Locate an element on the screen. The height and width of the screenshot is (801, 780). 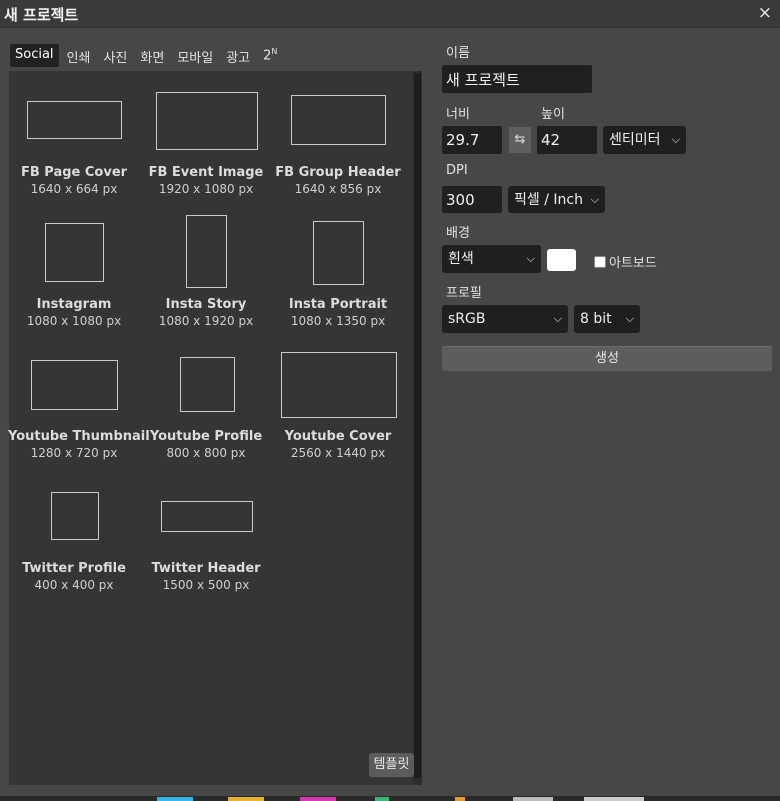
template-size: 1500 x 500 px is located at coordinates (206, 585).